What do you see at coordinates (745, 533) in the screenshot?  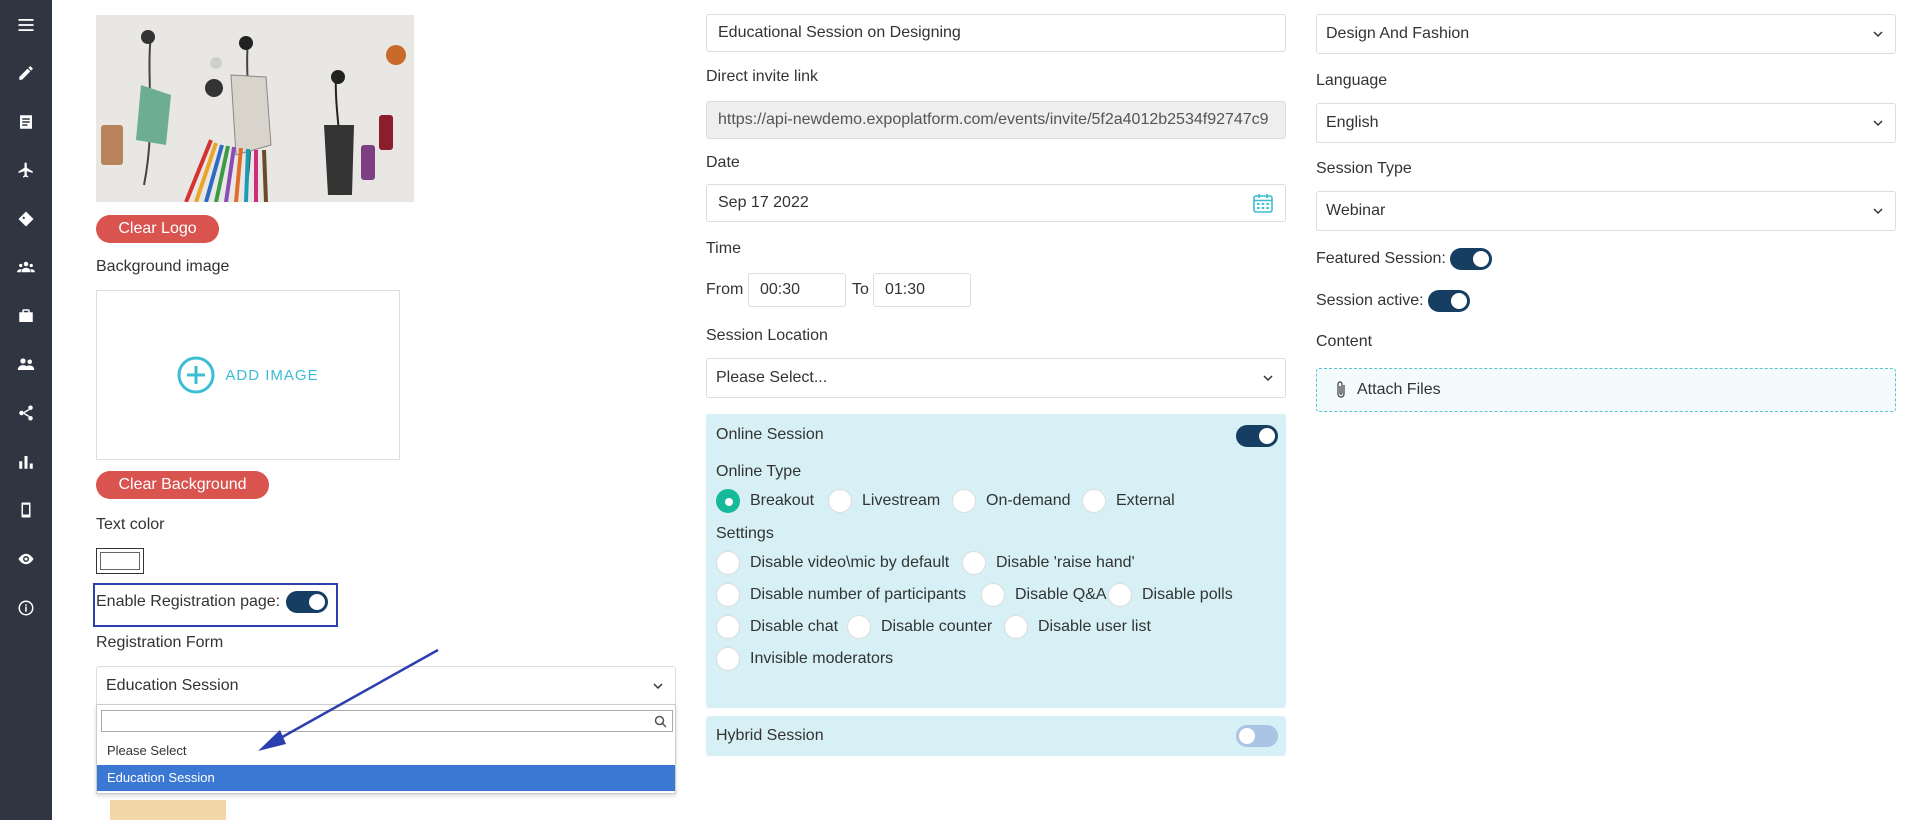 I see `settings-label: Settings` at bounding box center [745, 533].